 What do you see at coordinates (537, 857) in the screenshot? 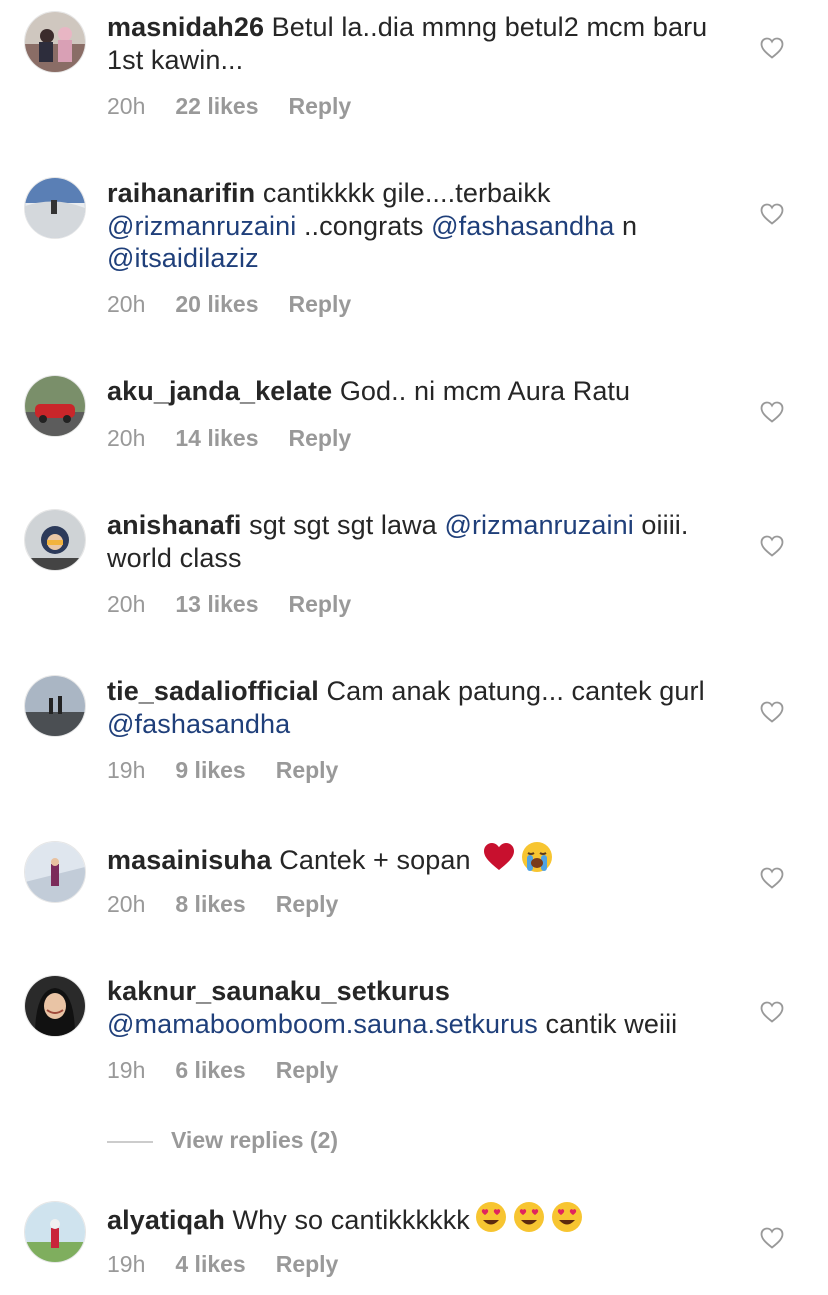
I see `loudly-crying-face-icon` at bounding box center [537, 857].